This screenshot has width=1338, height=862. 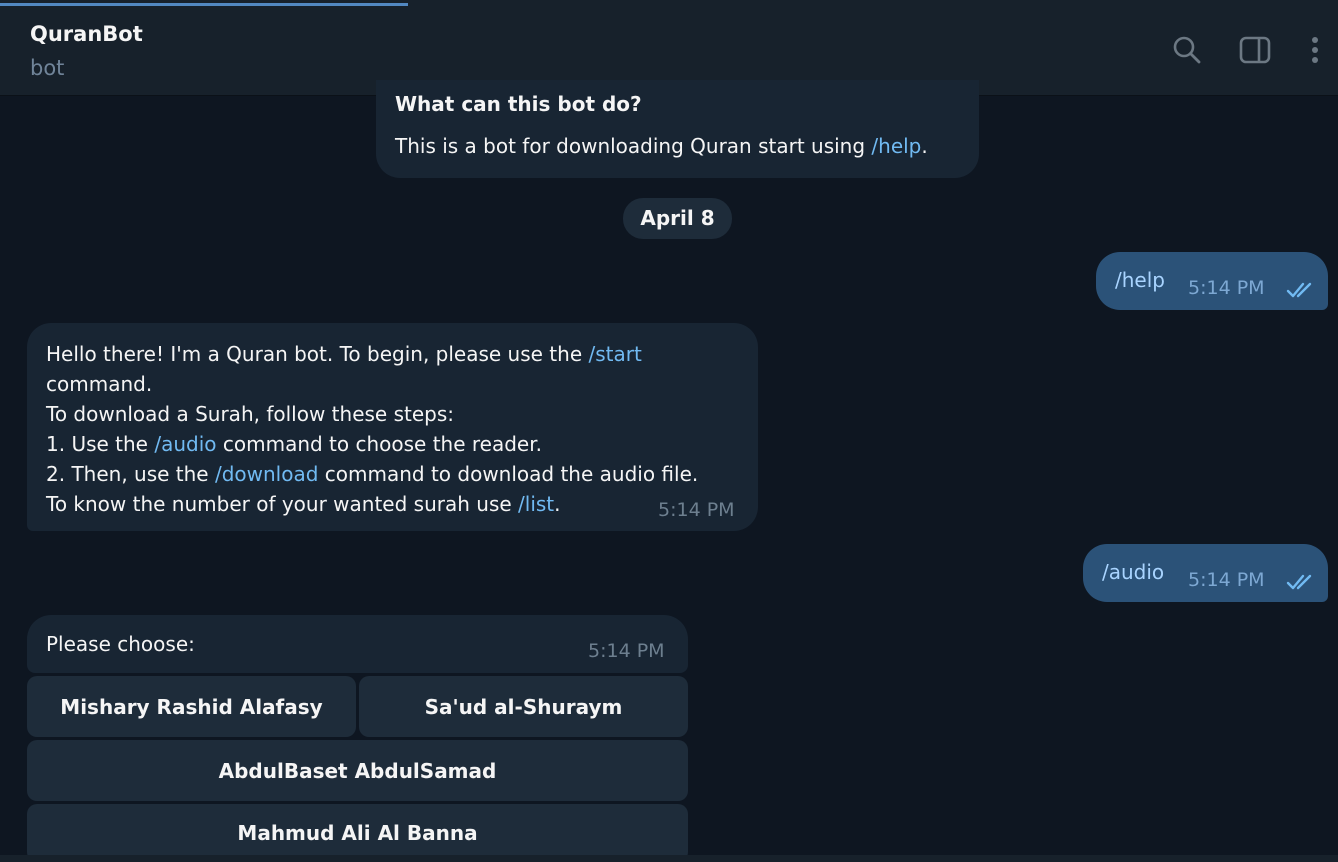 I want to click on loading-progress-bar, so click(x=204, y=4).